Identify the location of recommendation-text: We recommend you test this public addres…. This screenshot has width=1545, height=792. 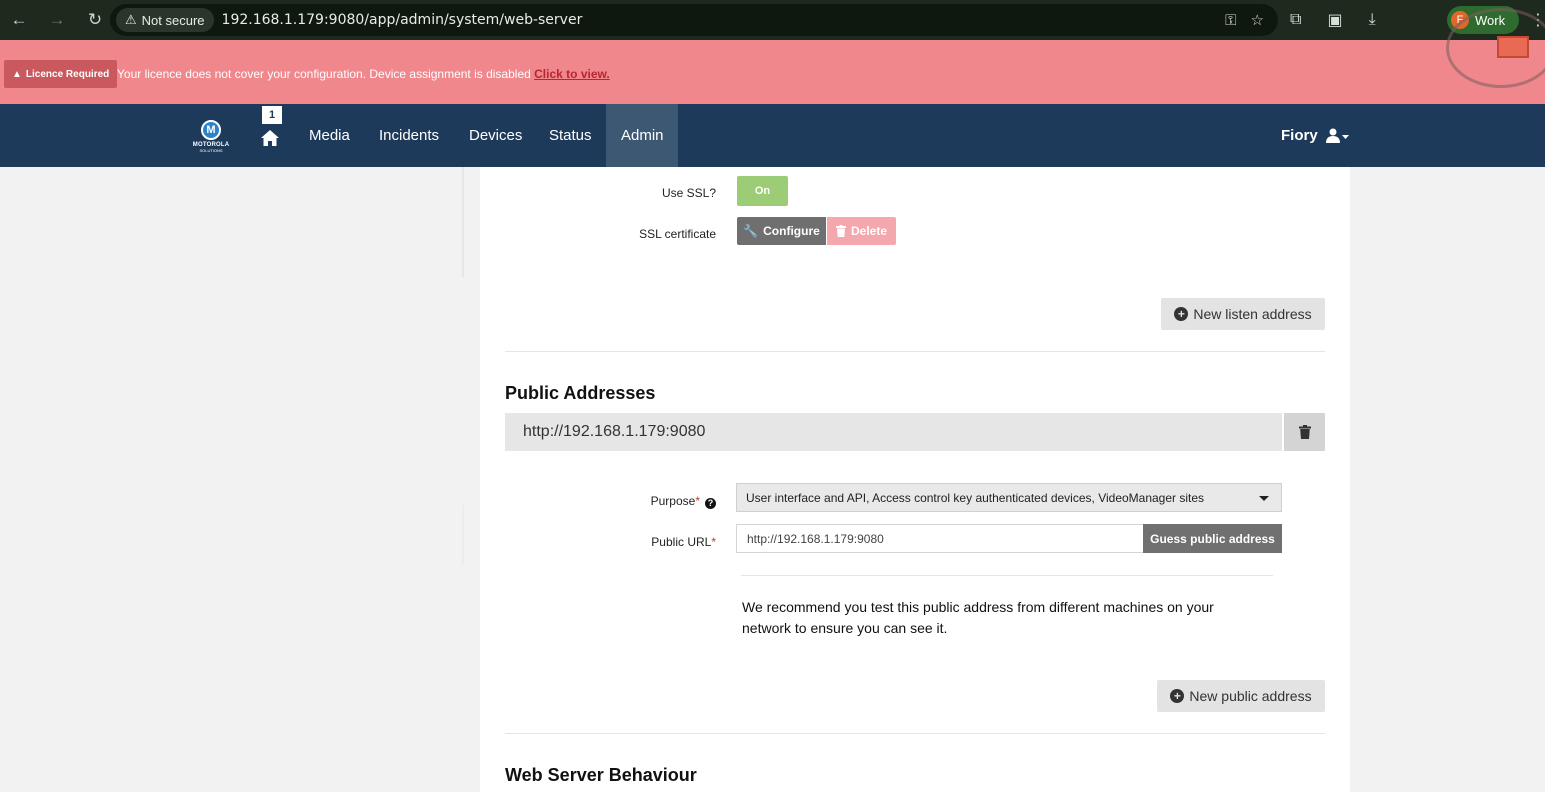
(978, 617).